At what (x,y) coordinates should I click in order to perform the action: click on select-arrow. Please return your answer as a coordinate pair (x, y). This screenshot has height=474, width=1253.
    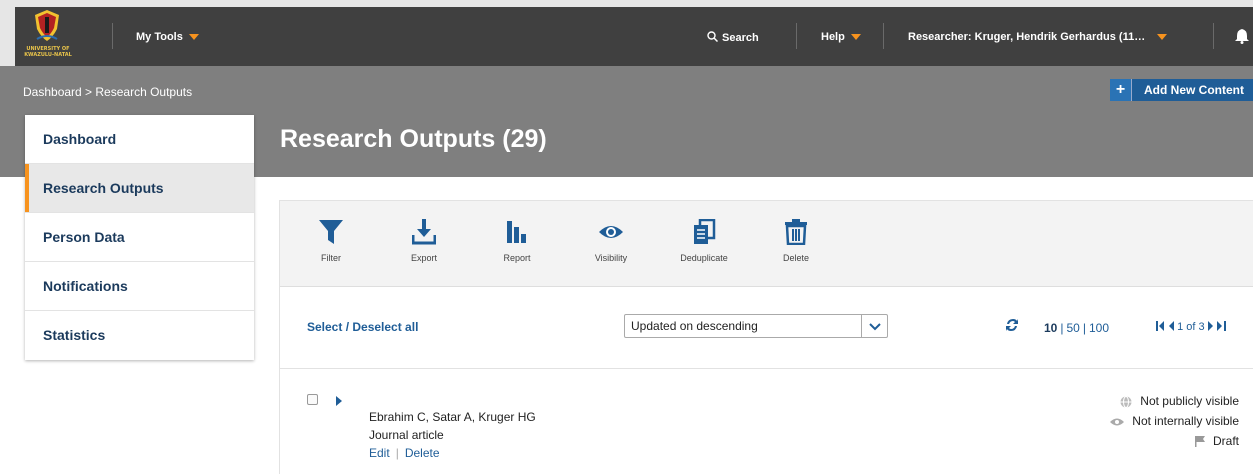
    Looking at the image, I should click on (874, 326).